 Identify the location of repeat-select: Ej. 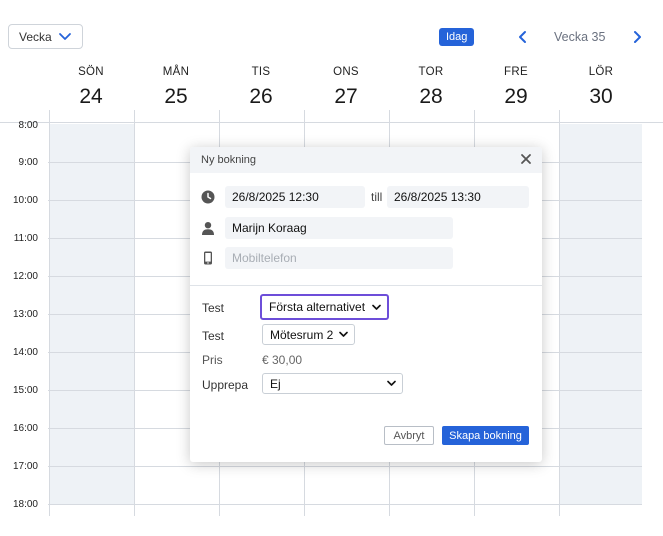
(332, 383).